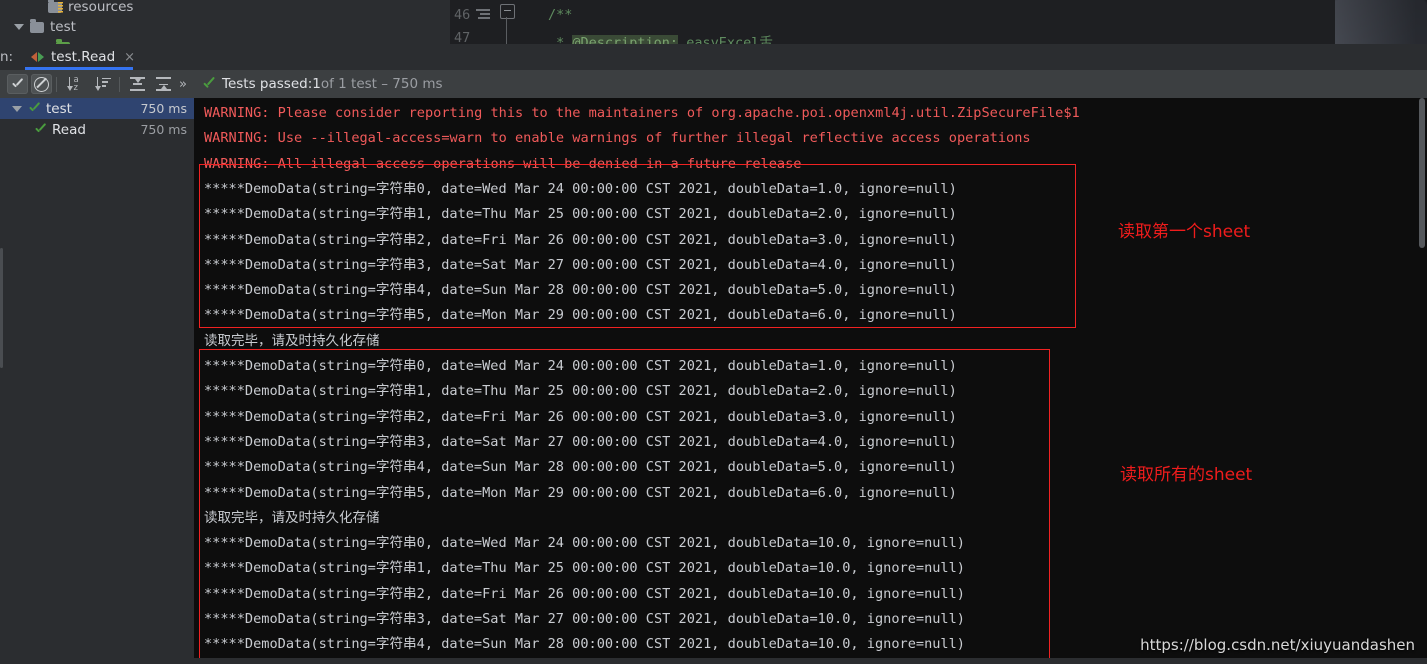 Image resolution: width=1427 pixels, height=664 pixels. I want to click on scrollbar-thumb, so click(1422, 173).